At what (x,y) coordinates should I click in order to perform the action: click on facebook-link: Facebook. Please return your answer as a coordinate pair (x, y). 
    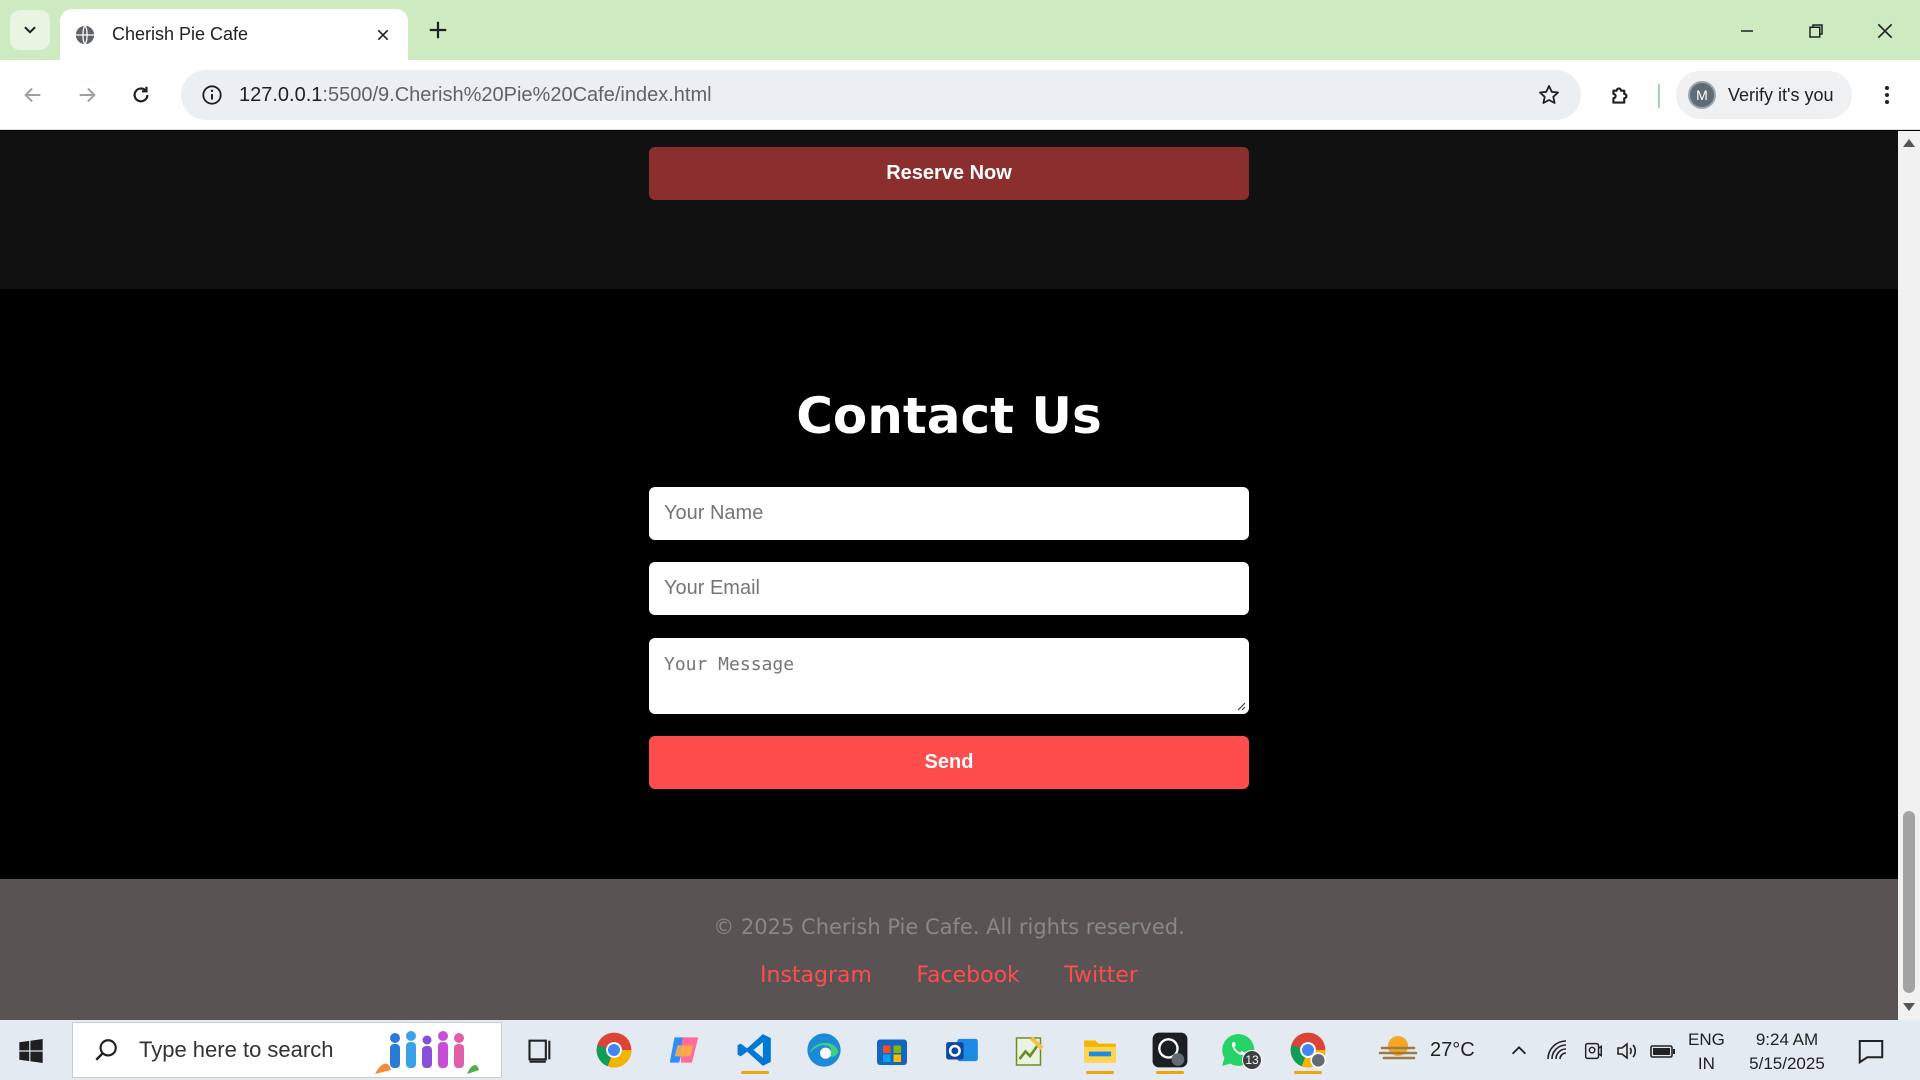
    Looking at the image, I should click on (967, 975).